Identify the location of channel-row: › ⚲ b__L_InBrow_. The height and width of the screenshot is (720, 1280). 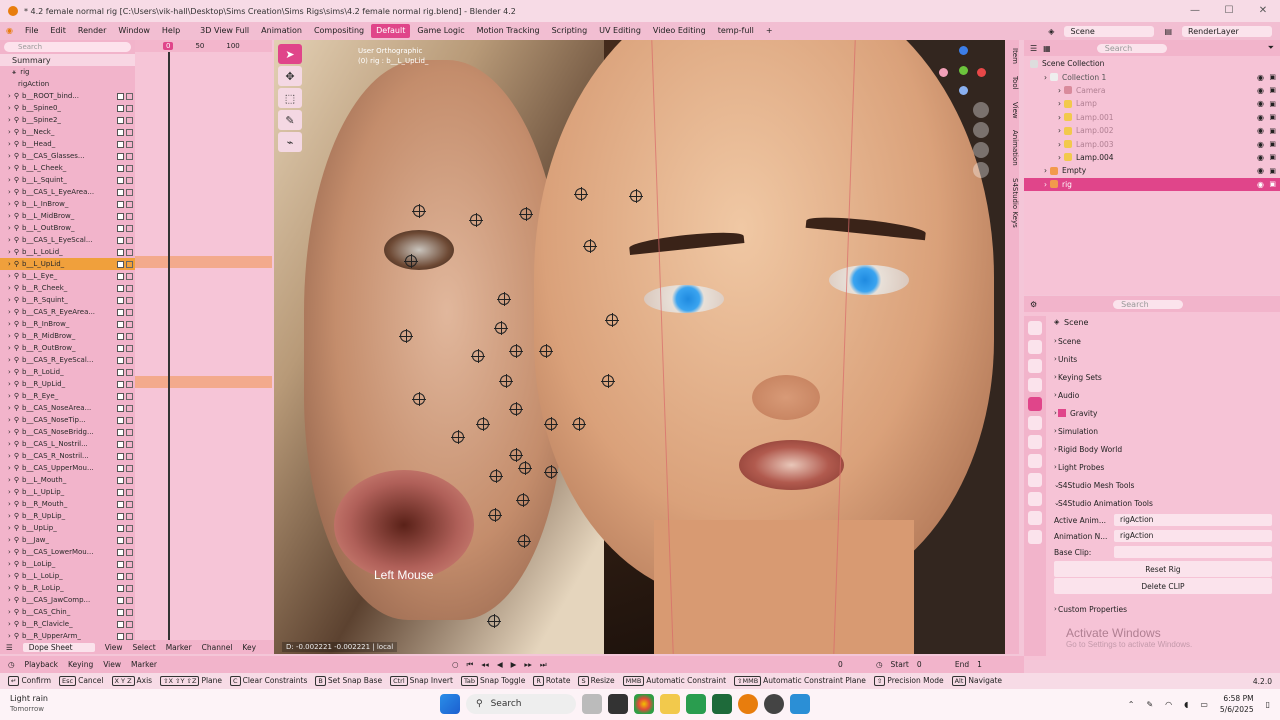
(67, 204).